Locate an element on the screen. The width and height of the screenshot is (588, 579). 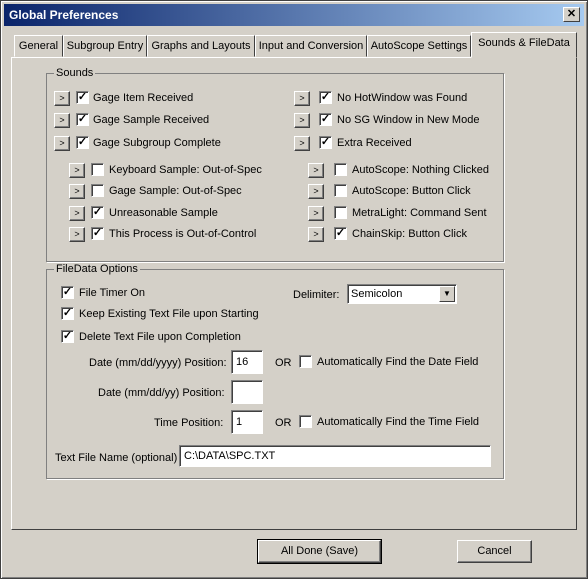
delete-on-completion-label: Delete Text File upon Completion is located at coordinates (160, 337).